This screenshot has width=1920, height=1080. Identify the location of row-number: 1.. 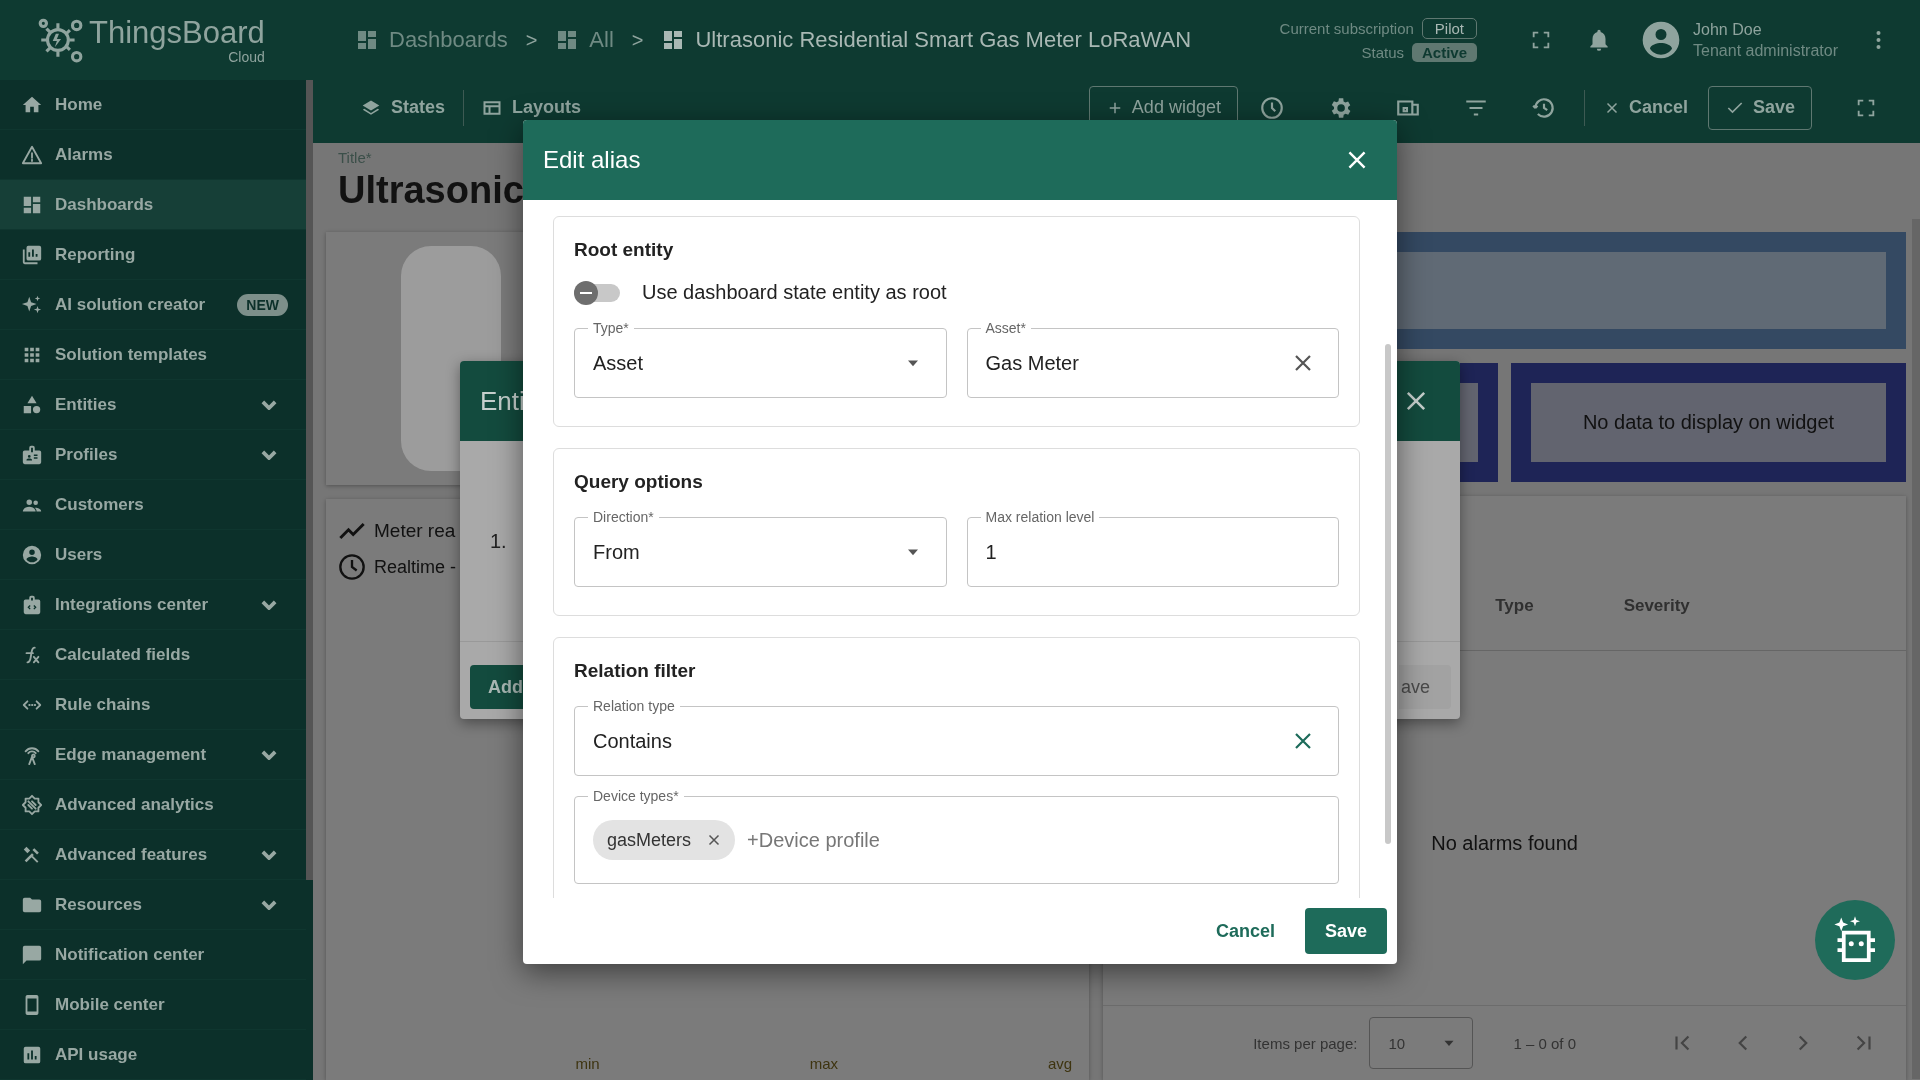
(498, 541).